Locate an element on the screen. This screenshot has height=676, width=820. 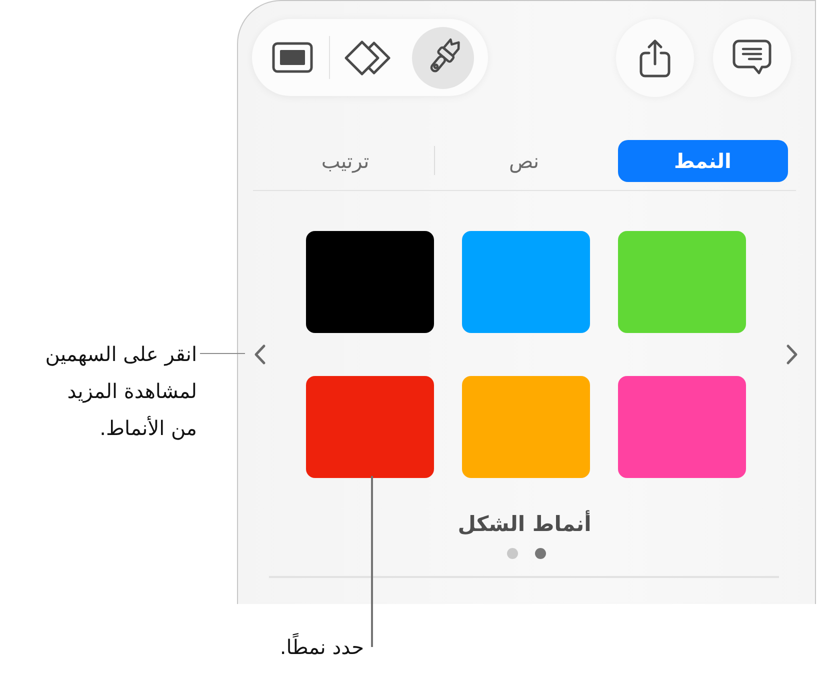
callout-text: حدد نمطًا. is located at coordinates (322, 646).